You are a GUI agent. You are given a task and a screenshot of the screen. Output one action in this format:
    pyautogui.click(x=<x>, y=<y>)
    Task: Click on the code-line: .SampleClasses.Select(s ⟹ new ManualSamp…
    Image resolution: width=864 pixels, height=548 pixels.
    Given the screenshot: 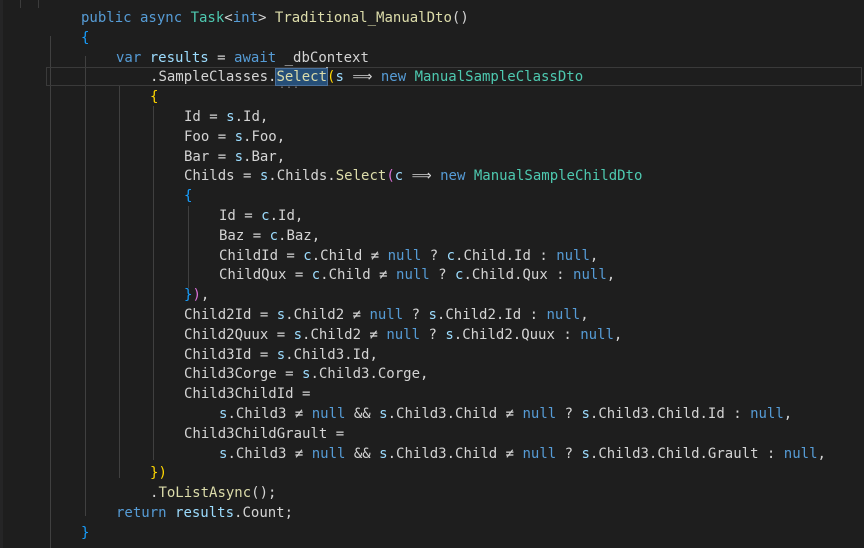 What is the action you would take?
    pyautogui.click(x=366, y=77)
    